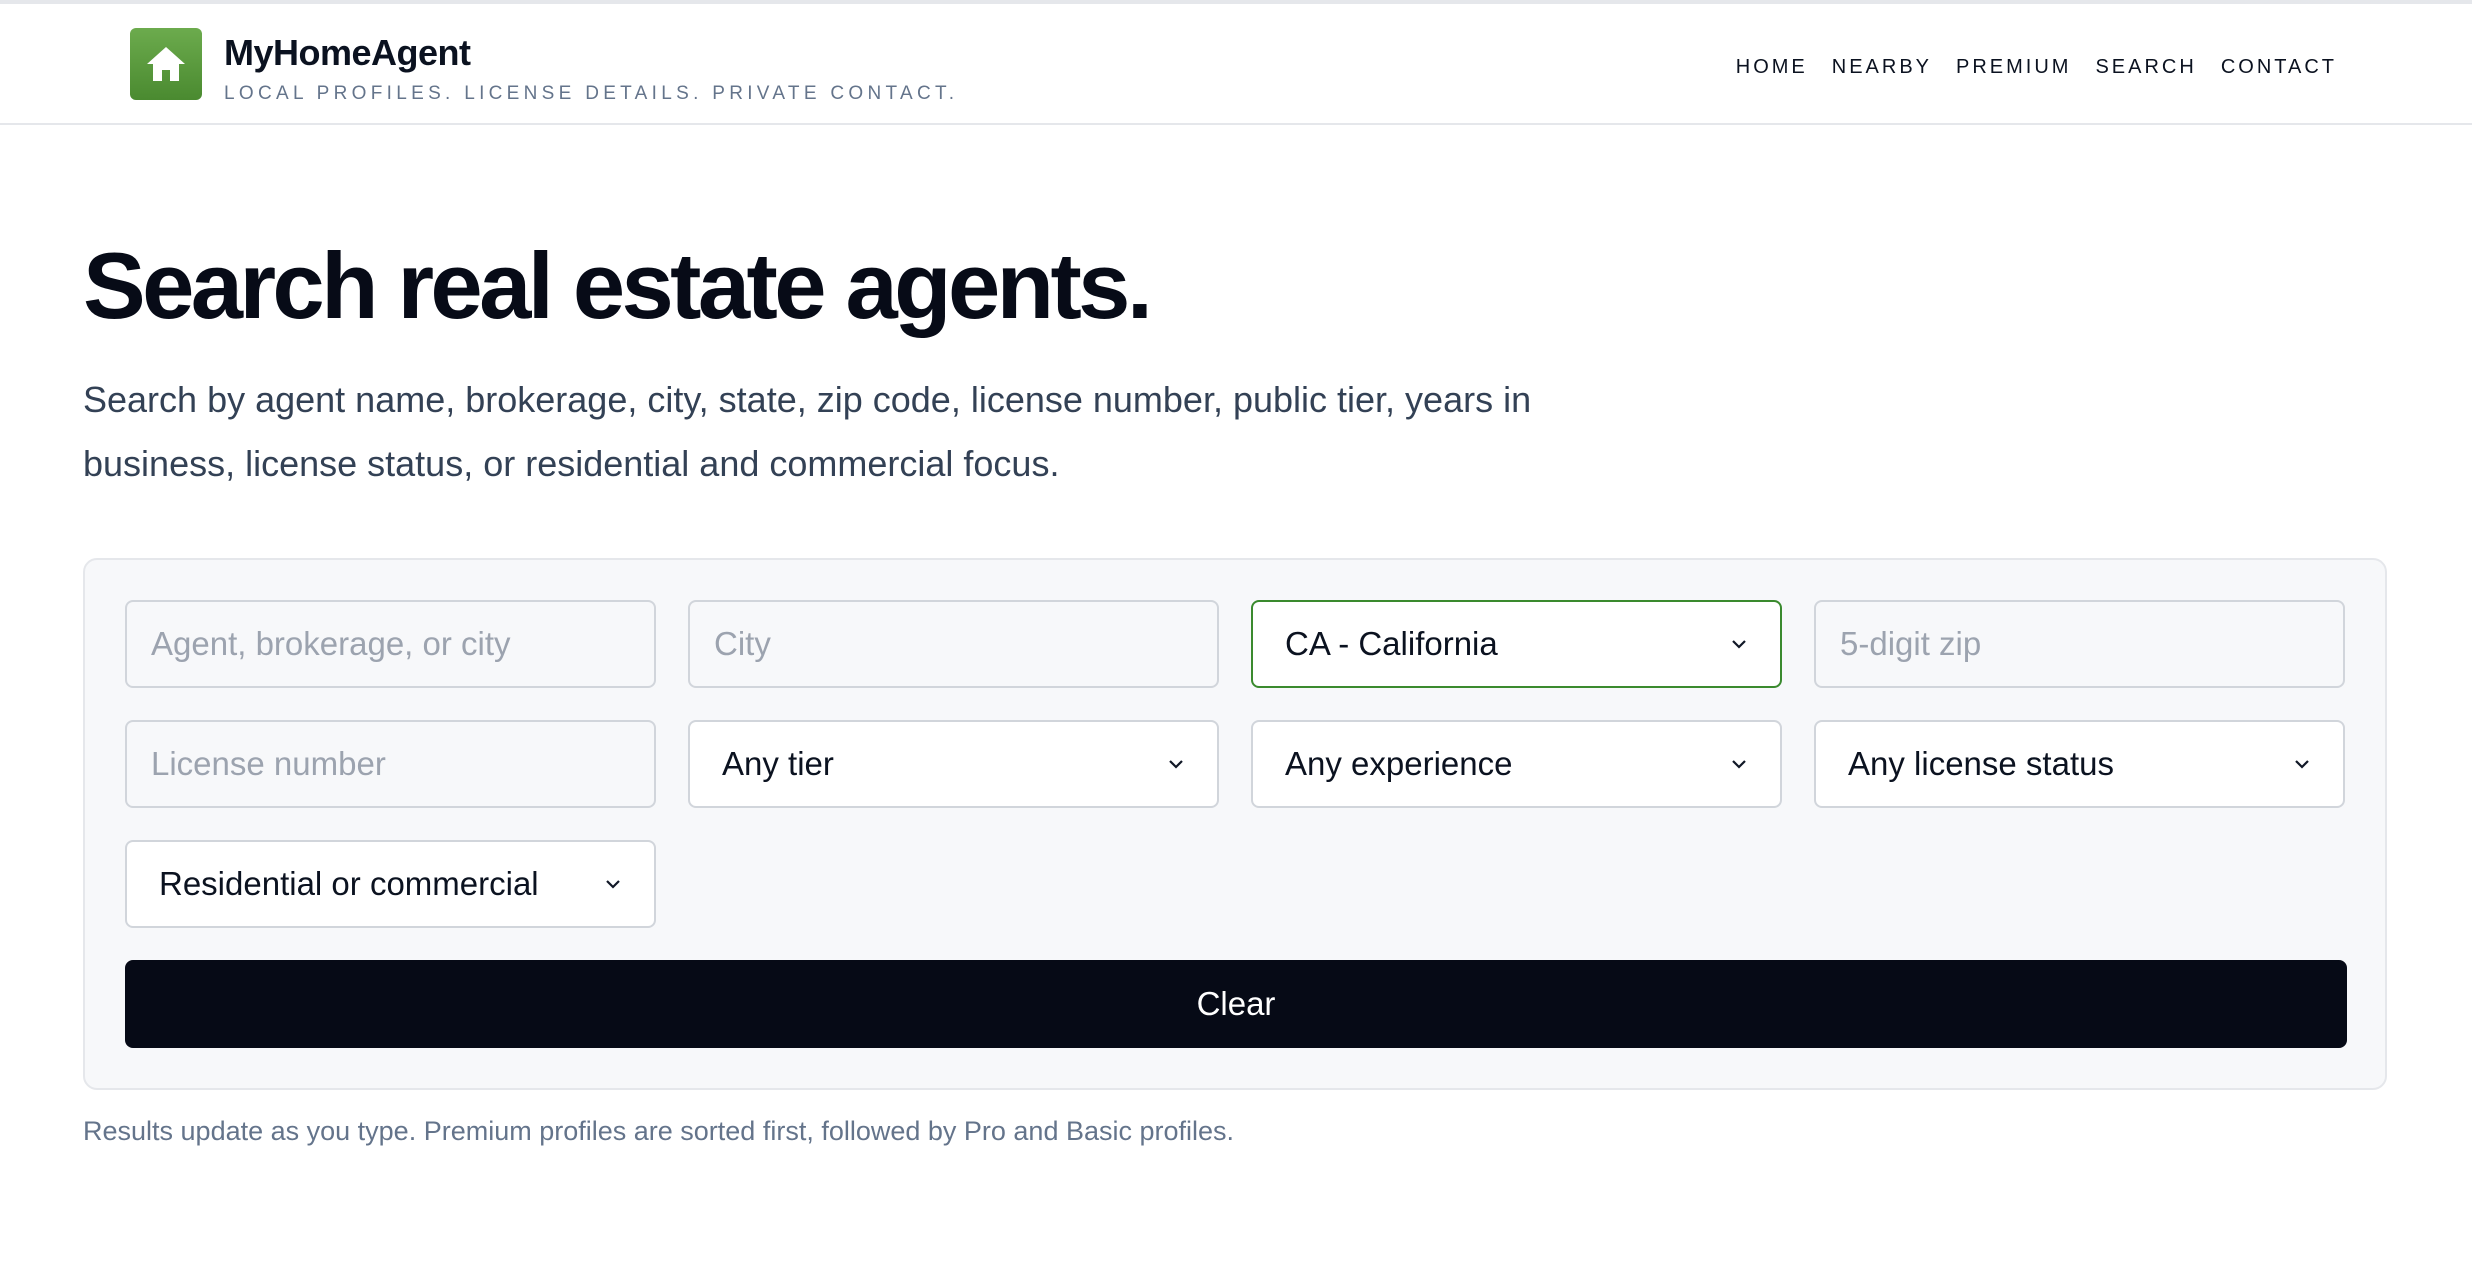 The width and height of the screenshot is (2472, 1268). Describe the element at coordinates (1981, 763) in the screenshot. I see `license-status-select-value: Any license status` at that location.